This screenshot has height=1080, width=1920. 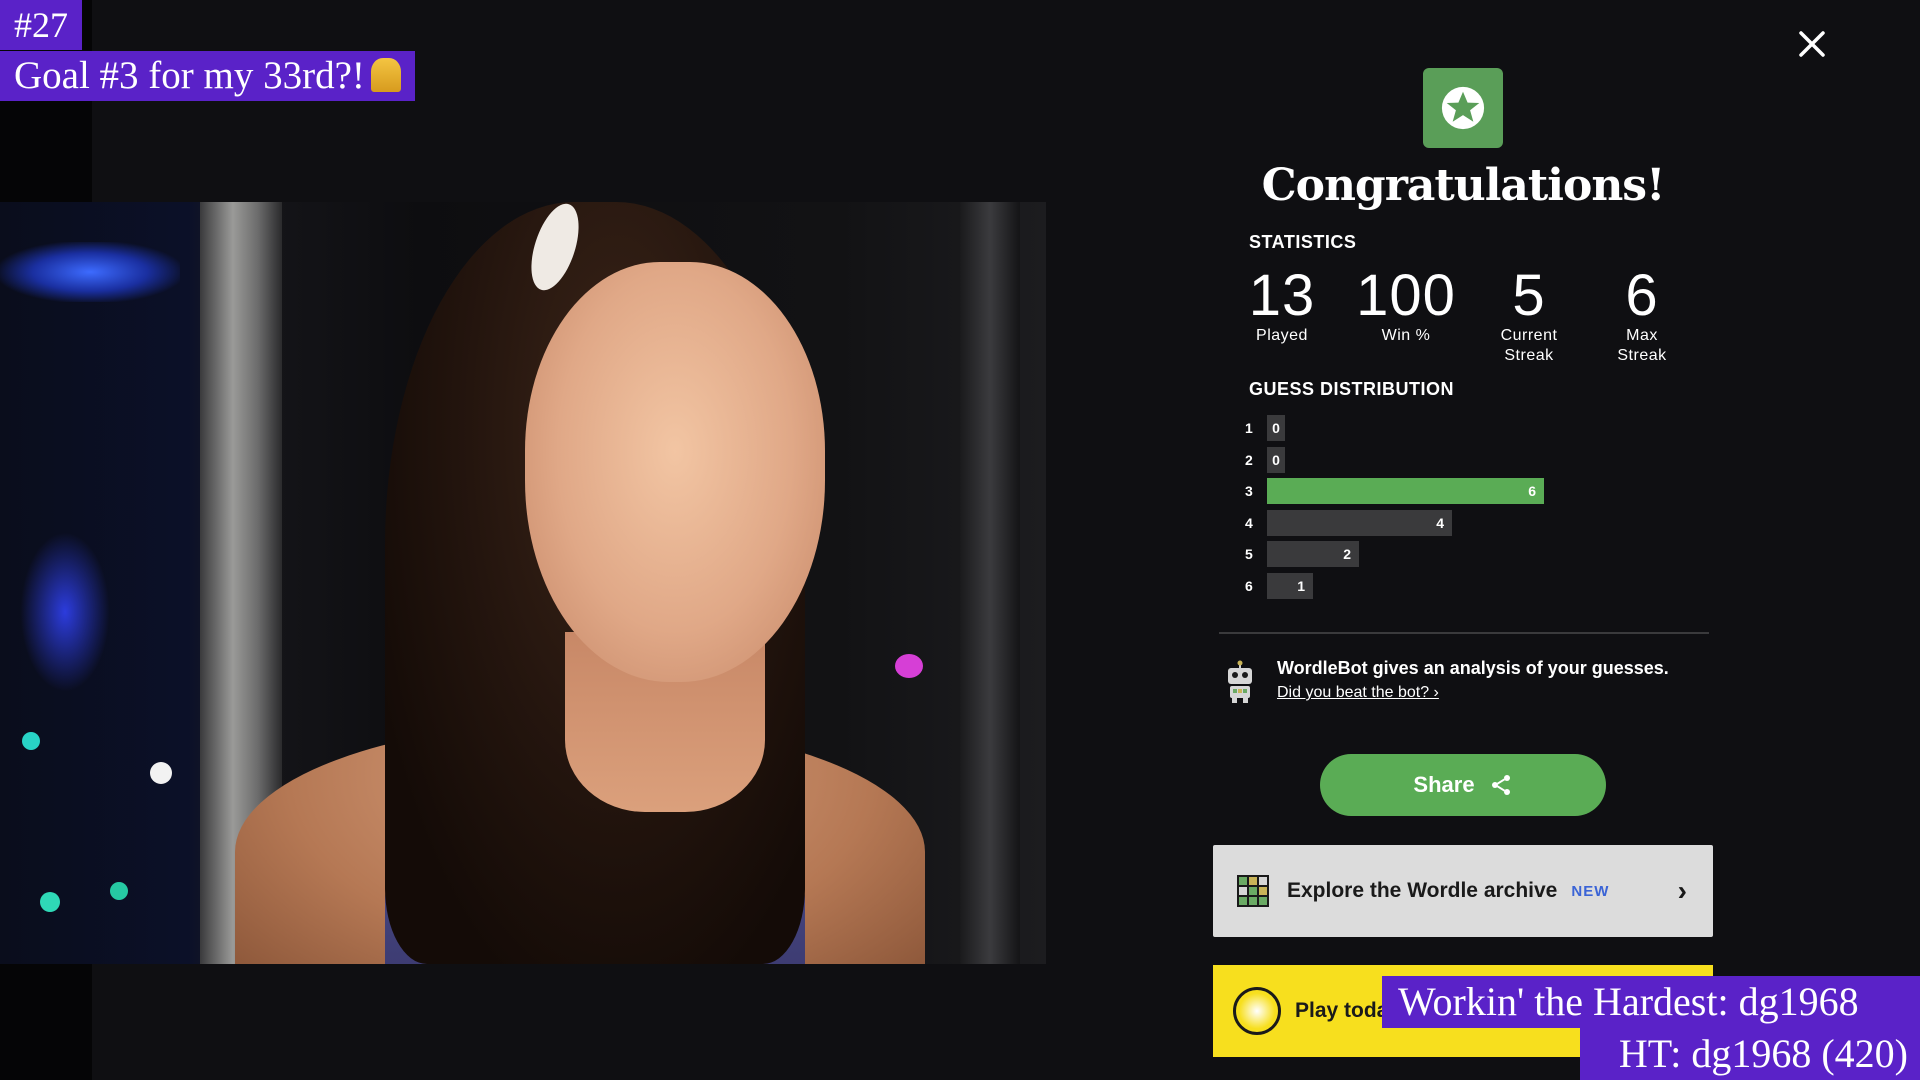 What do you see at coordinates (1290, 585) in the screenshot?
I see `distribution-bar: 1` at bounding box center [1290, 585].